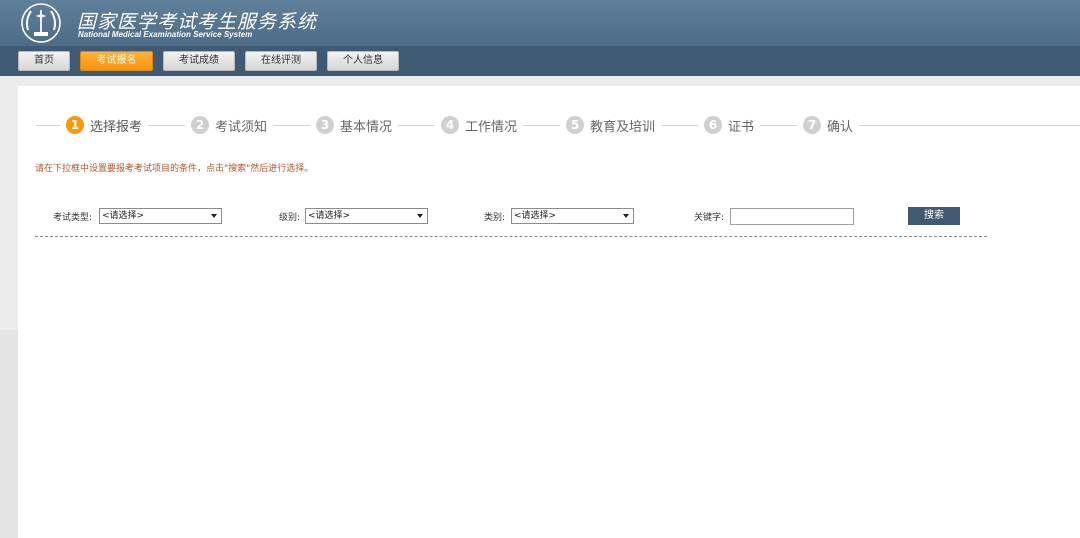 This screenshot has height=538, width=1080. What do you see at coordinates (812, 125) in the screenshot?
I see `step-number: 7` at bounding box center [812, 125].